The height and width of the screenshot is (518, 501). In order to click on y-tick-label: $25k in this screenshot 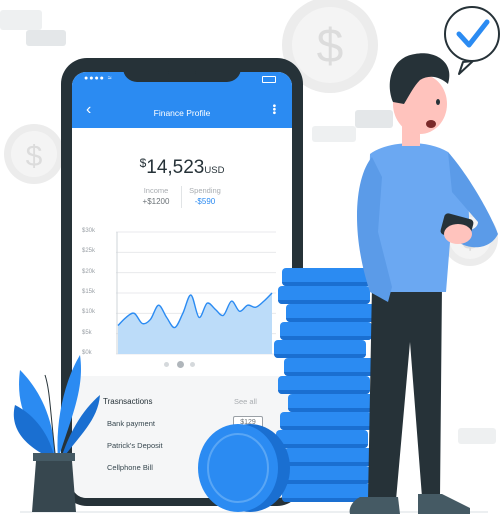, I will do `click(89, 251)`.